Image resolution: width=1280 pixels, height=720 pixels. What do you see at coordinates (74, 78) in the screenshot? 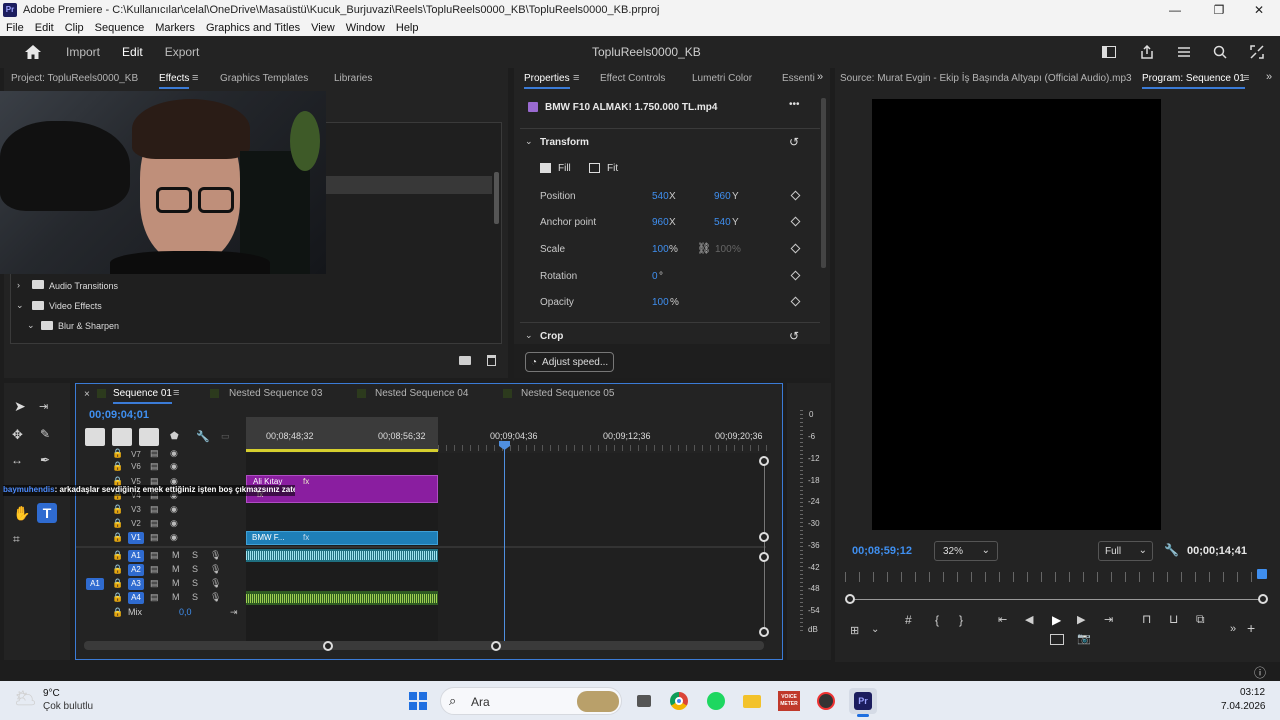
I see `tab-project: Project: TopluReels0000_KB` at bounding box center [74, 78].